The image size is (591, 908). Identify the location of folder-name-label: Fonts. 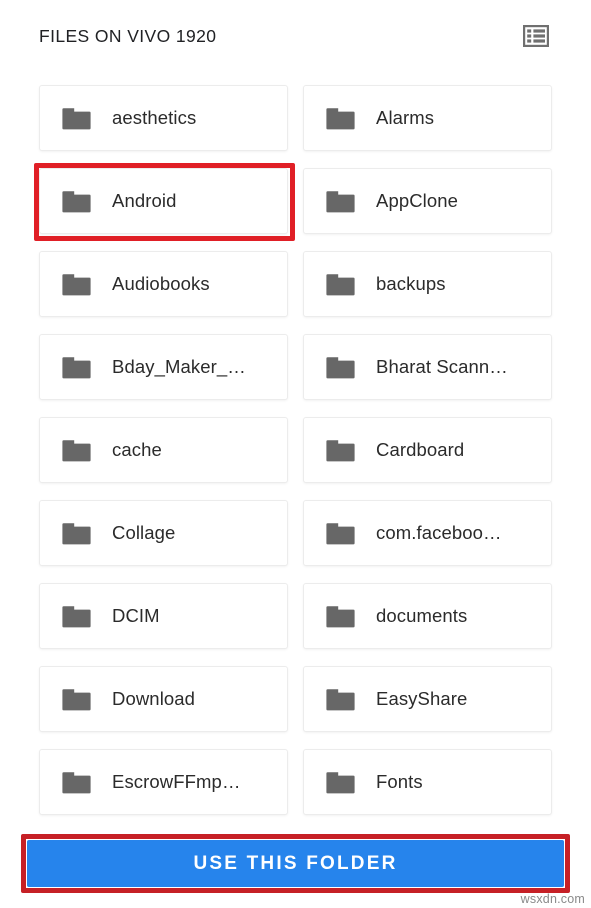
(399, 781).